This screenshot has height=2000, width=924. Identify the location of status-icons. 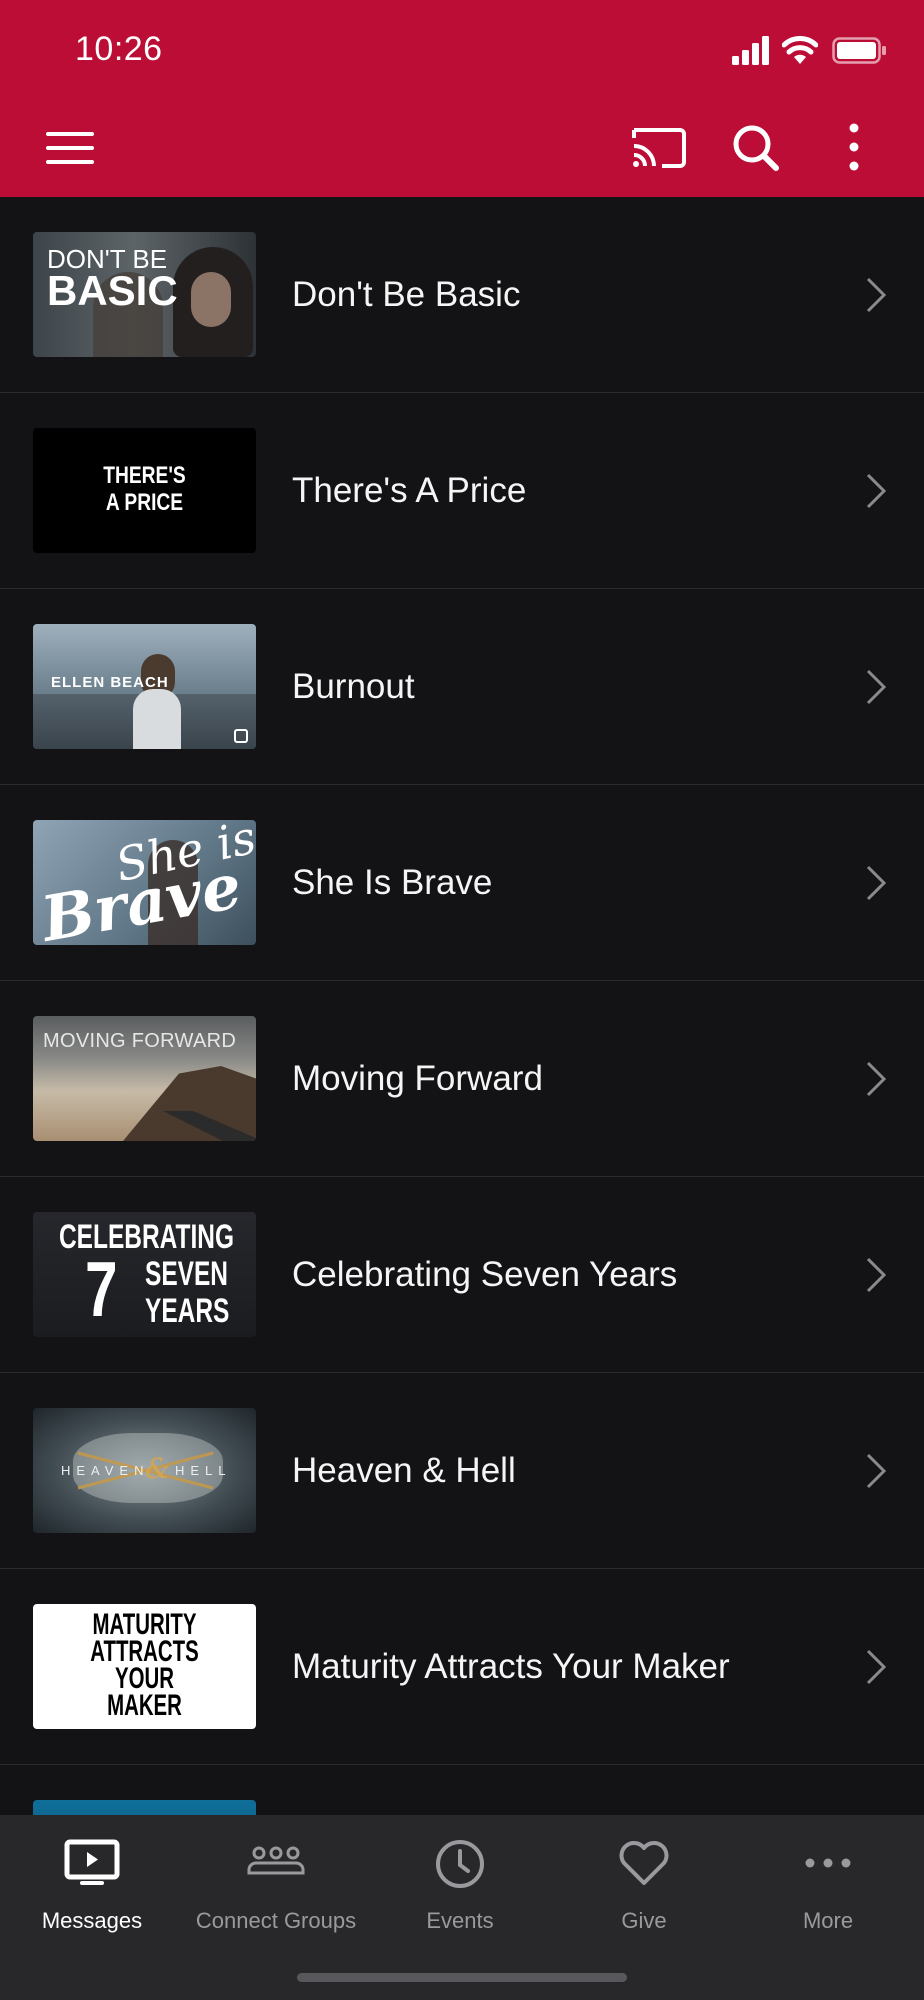
(812, 51).